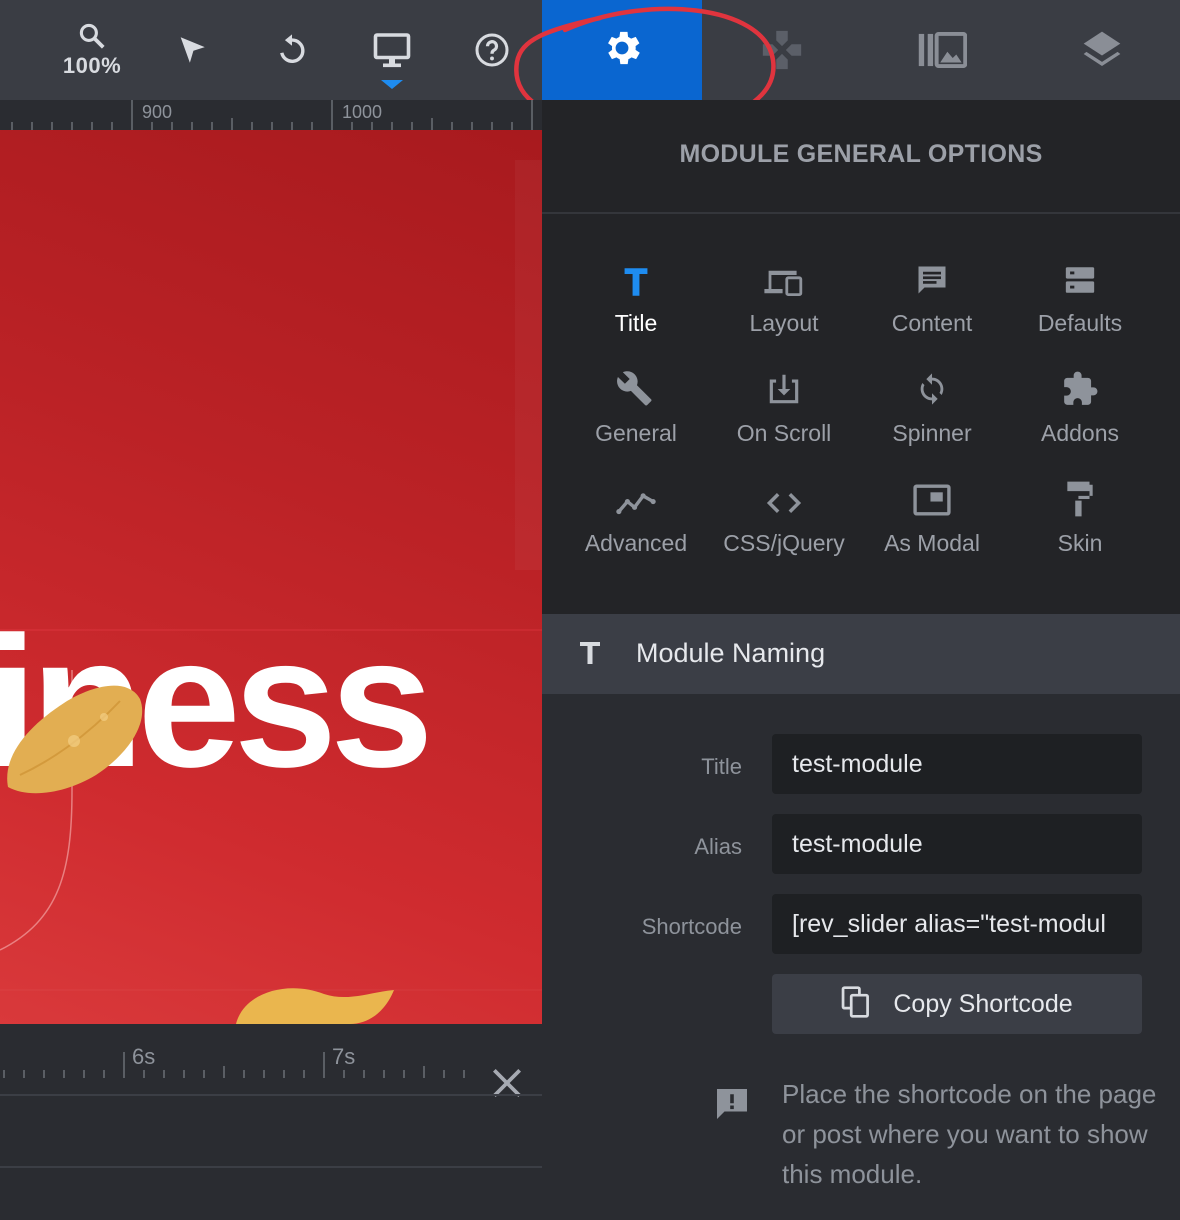  I want to click on option-content: Content, so click(932, 304).